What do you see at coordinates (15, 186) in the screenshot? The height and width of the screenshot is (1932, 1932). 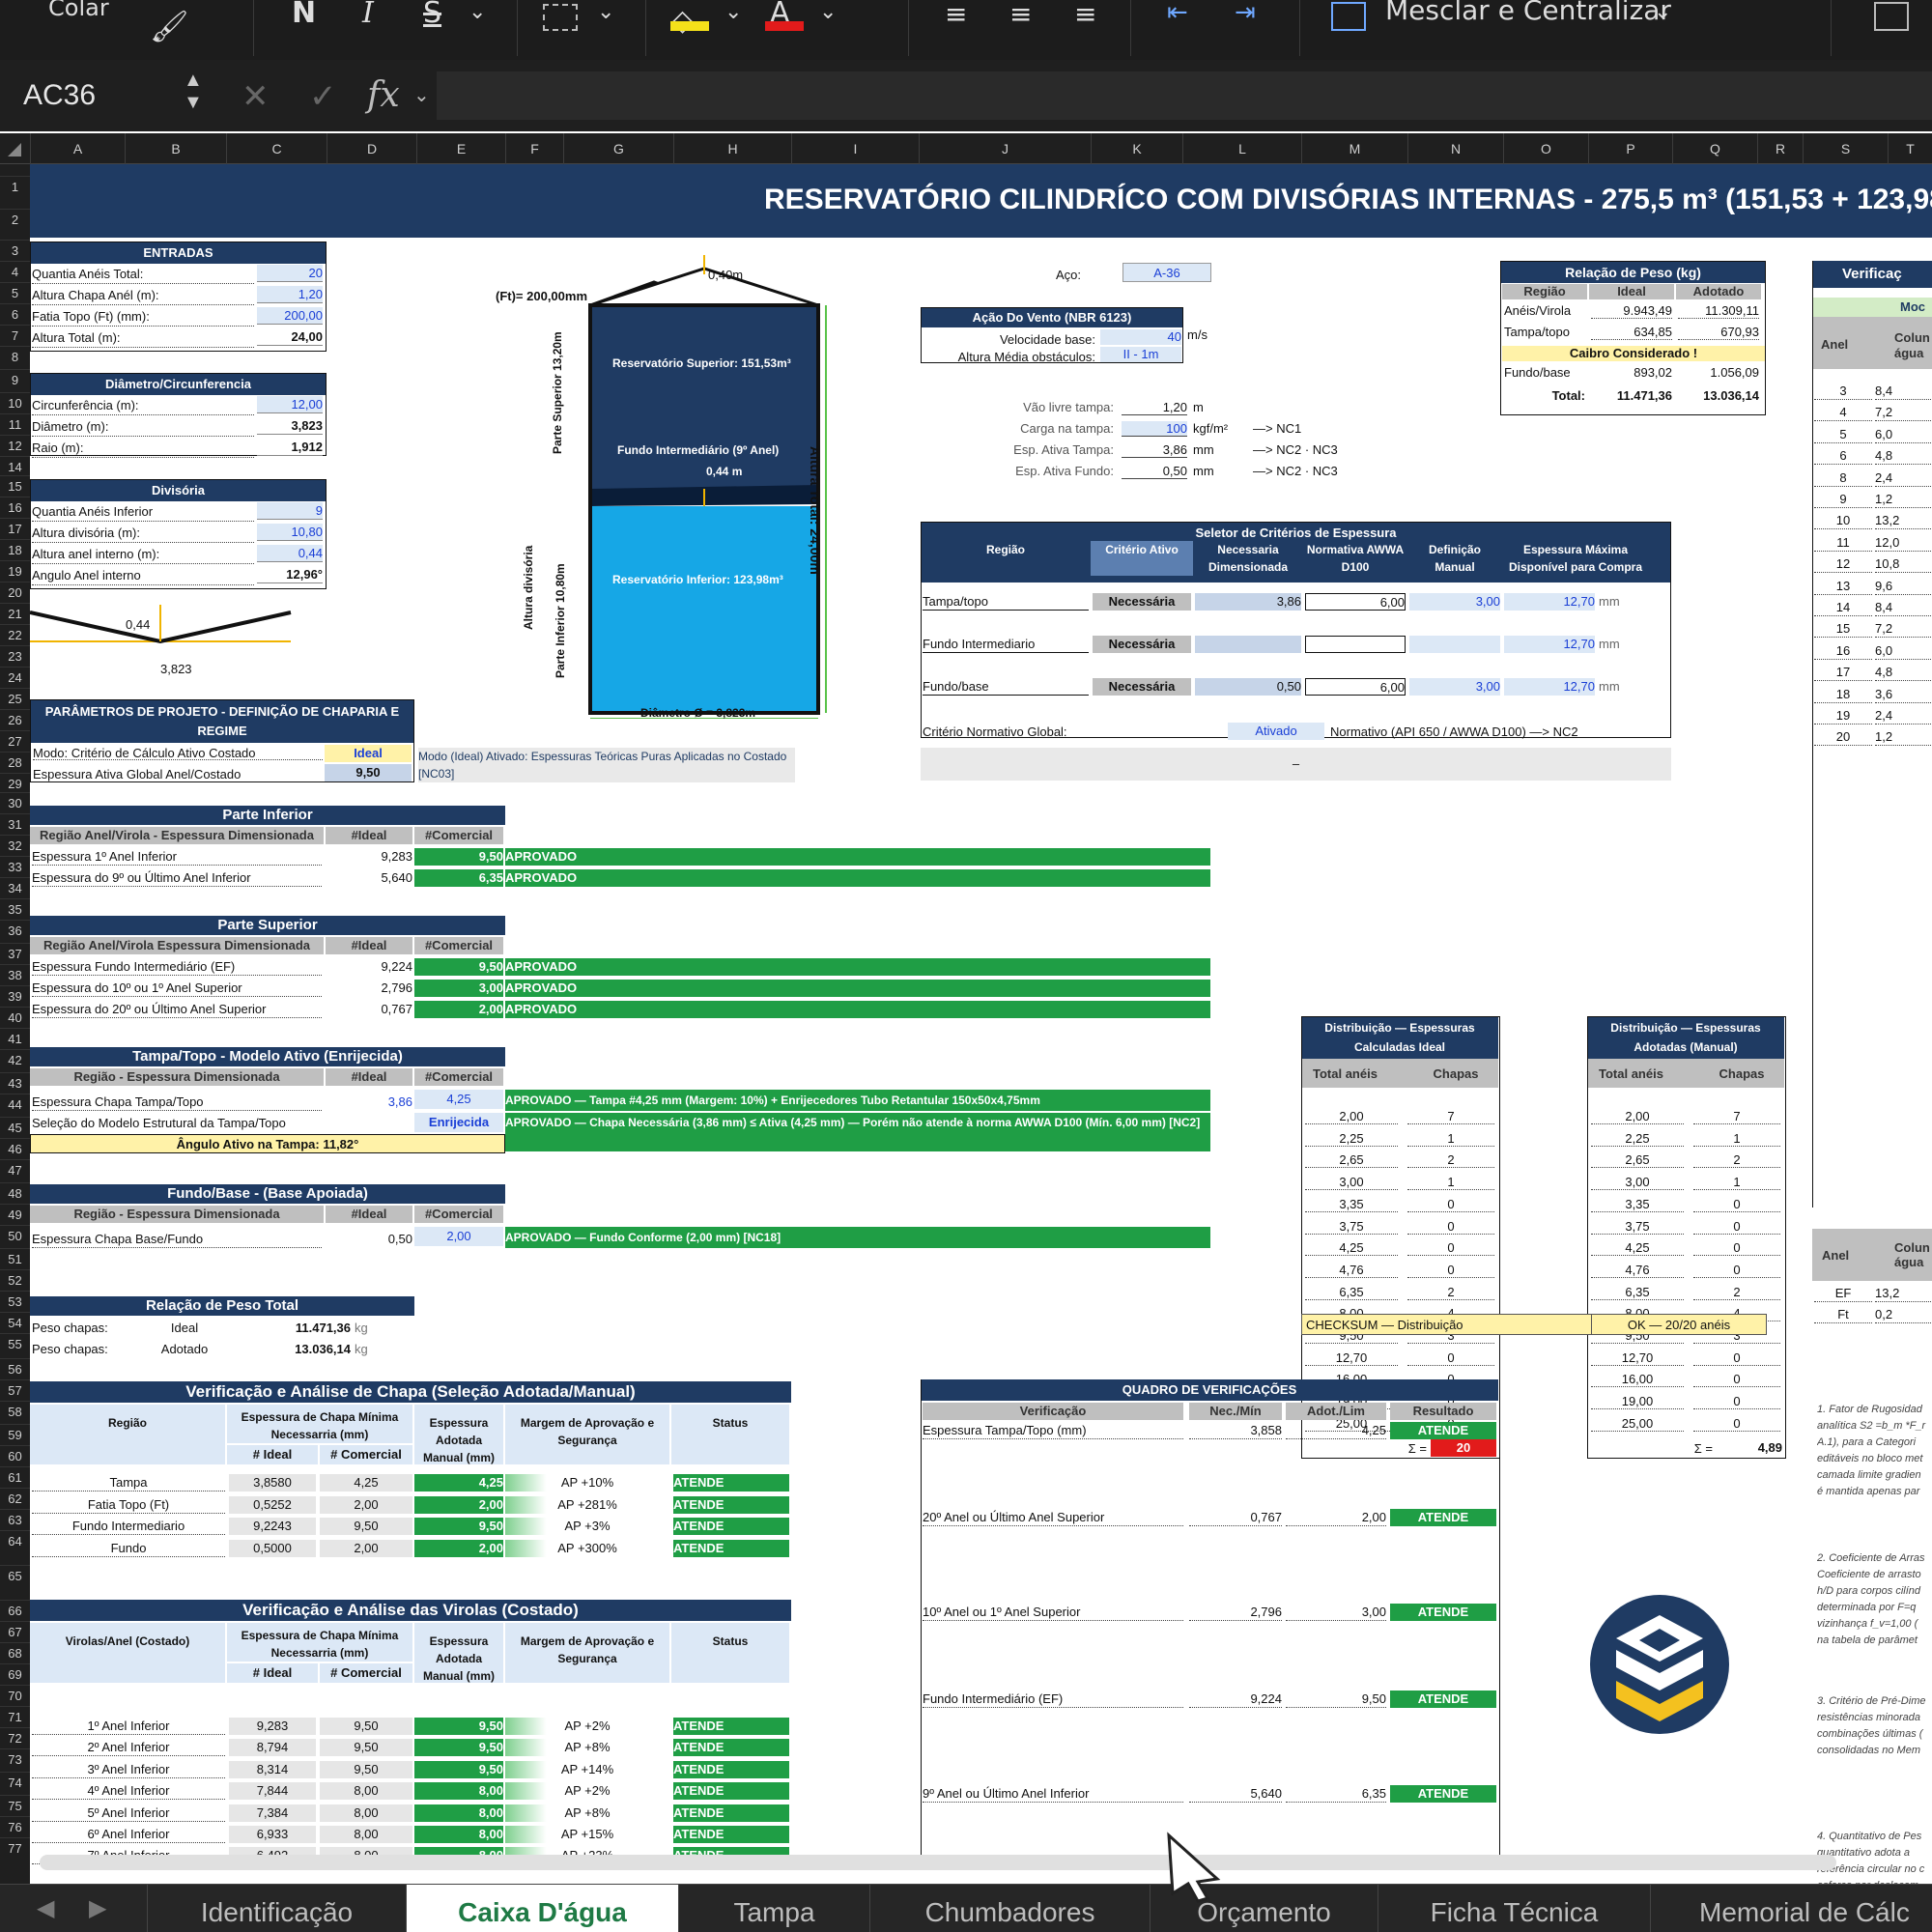 I see `row-header: 1` at bounding box center [15, 186].